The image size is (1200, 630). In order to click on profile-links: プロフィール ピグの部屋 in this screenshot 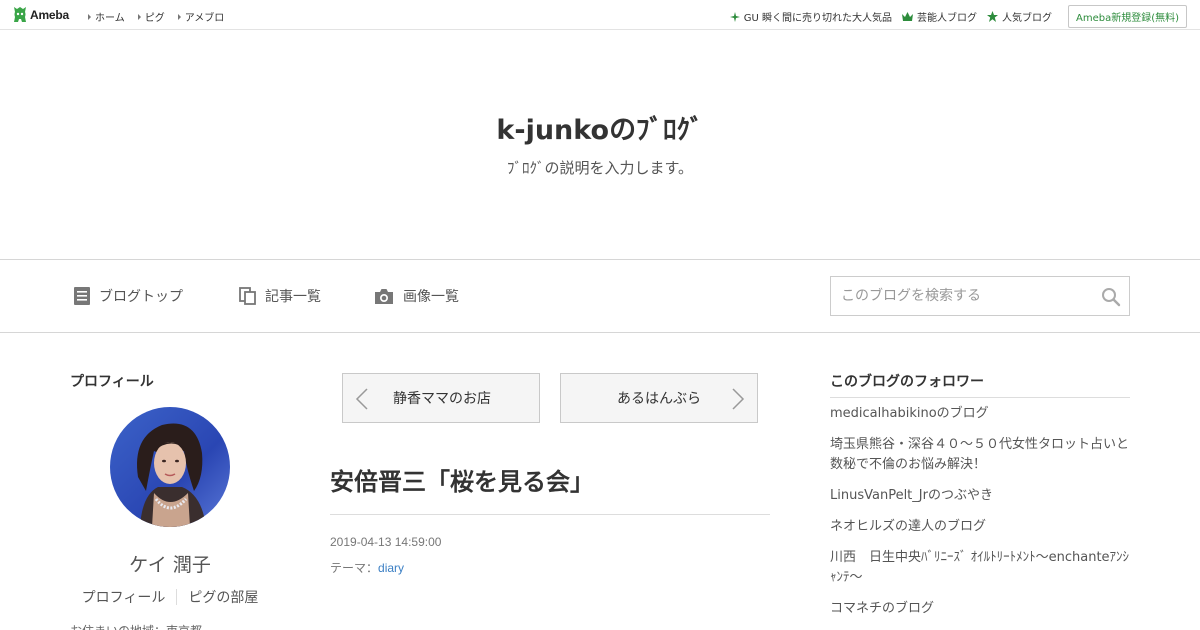, I will do `click(170, 597)`.